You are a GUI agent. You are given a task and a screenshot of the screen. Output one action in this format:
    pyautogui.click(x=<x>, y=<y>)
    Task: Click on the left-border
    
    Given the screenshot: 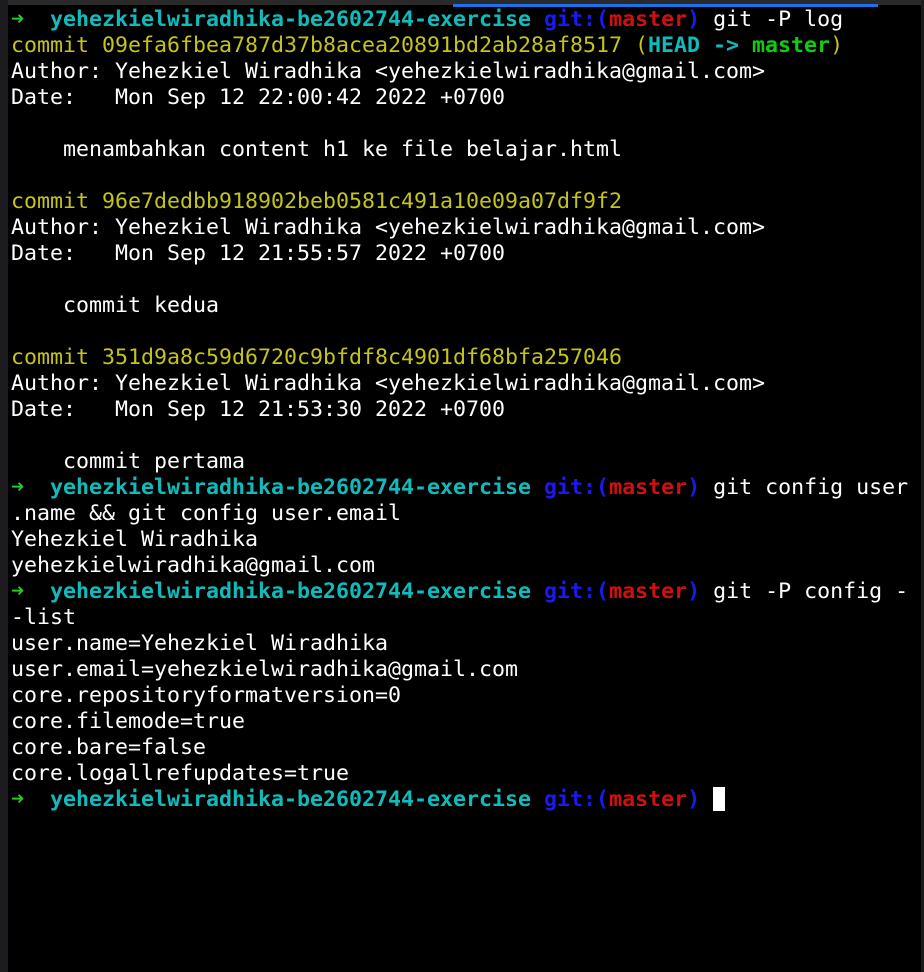 What is the action you would take?
    pyautogui.click(x=4, y=486)
    